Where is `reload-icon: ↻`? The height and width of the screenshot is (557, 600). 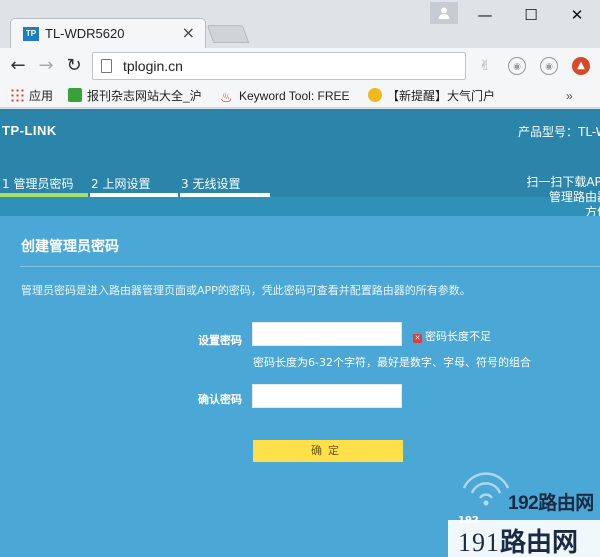
reload-icon: ↻ is located at coordinates (74, 66).